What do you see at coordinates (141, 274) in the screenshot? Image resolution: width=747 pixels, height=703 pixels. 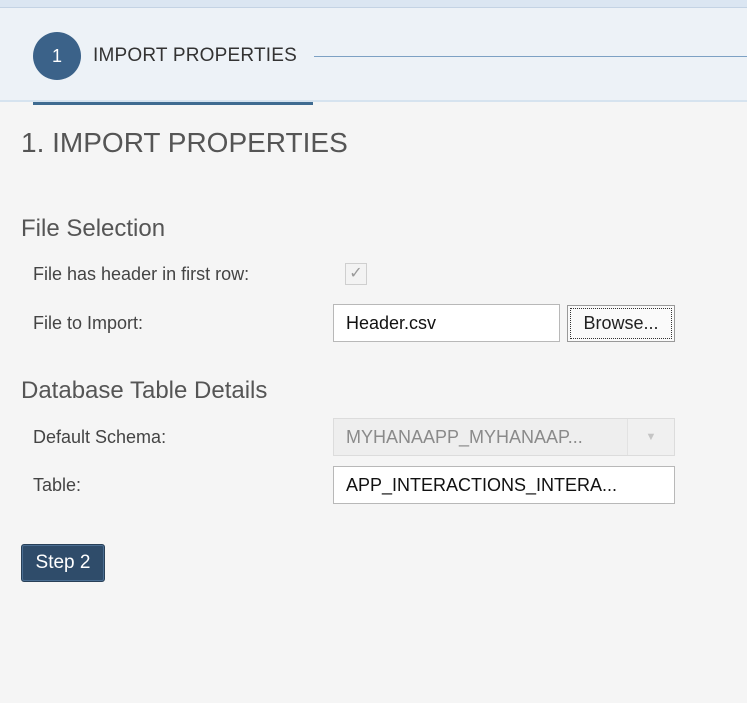 I see `header-row-label: File has header in first row:` at bounding box center [141, 274].